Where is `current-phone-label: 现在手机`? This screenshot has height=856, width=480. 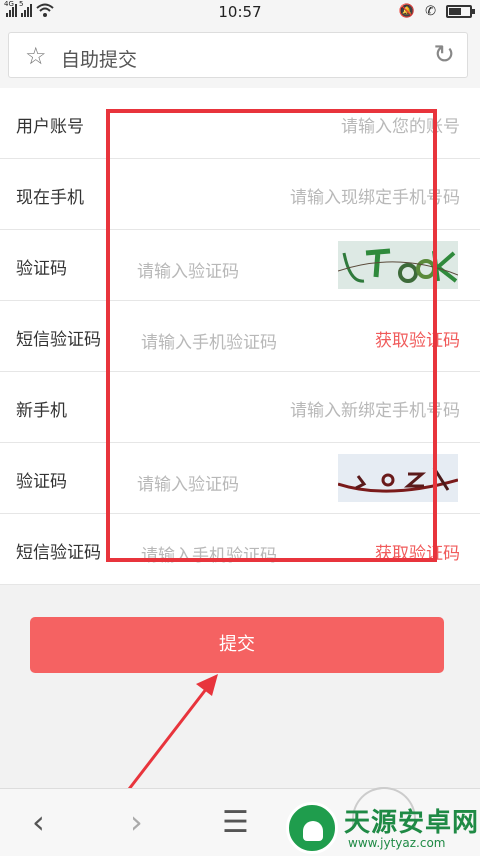
current-phone-label: 现在手机 is located at coordinates (50, 198).